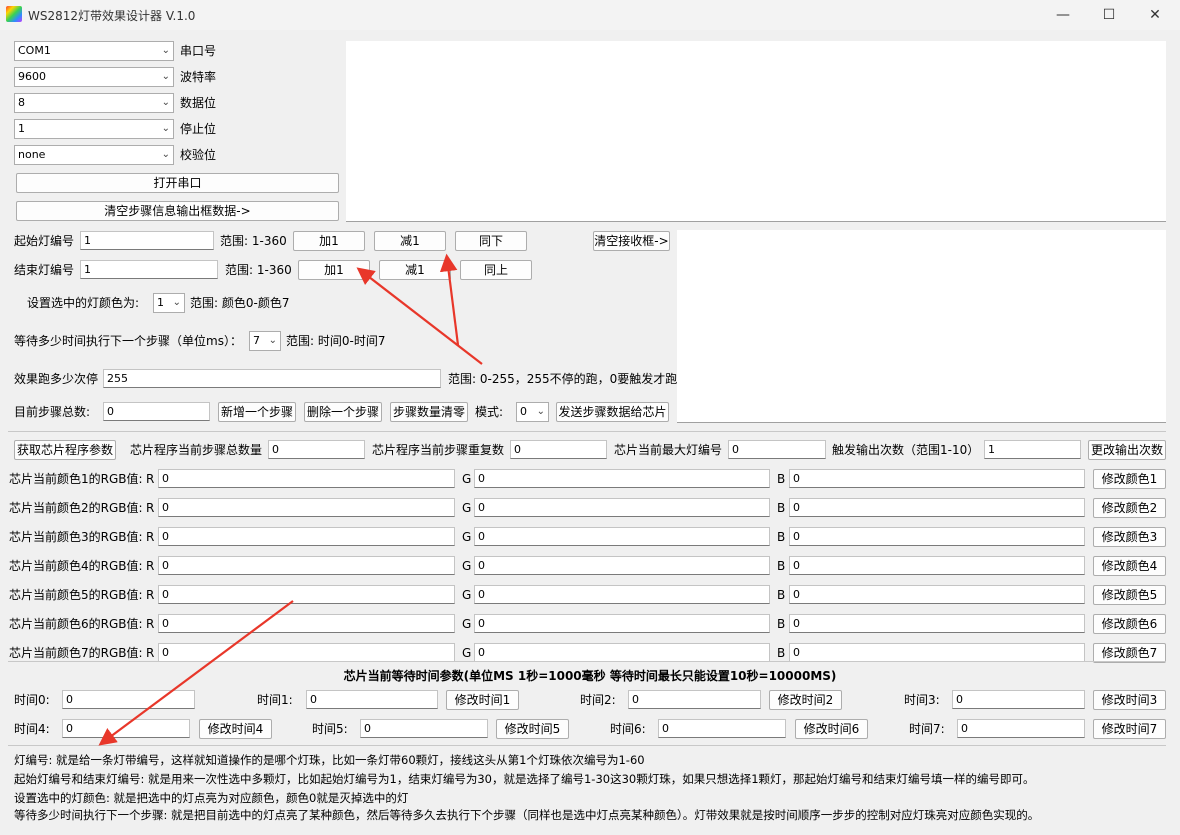 The height and width of the screenshot is (835, 1180). I want to click on arrow-to-add1, so click(419, 316).